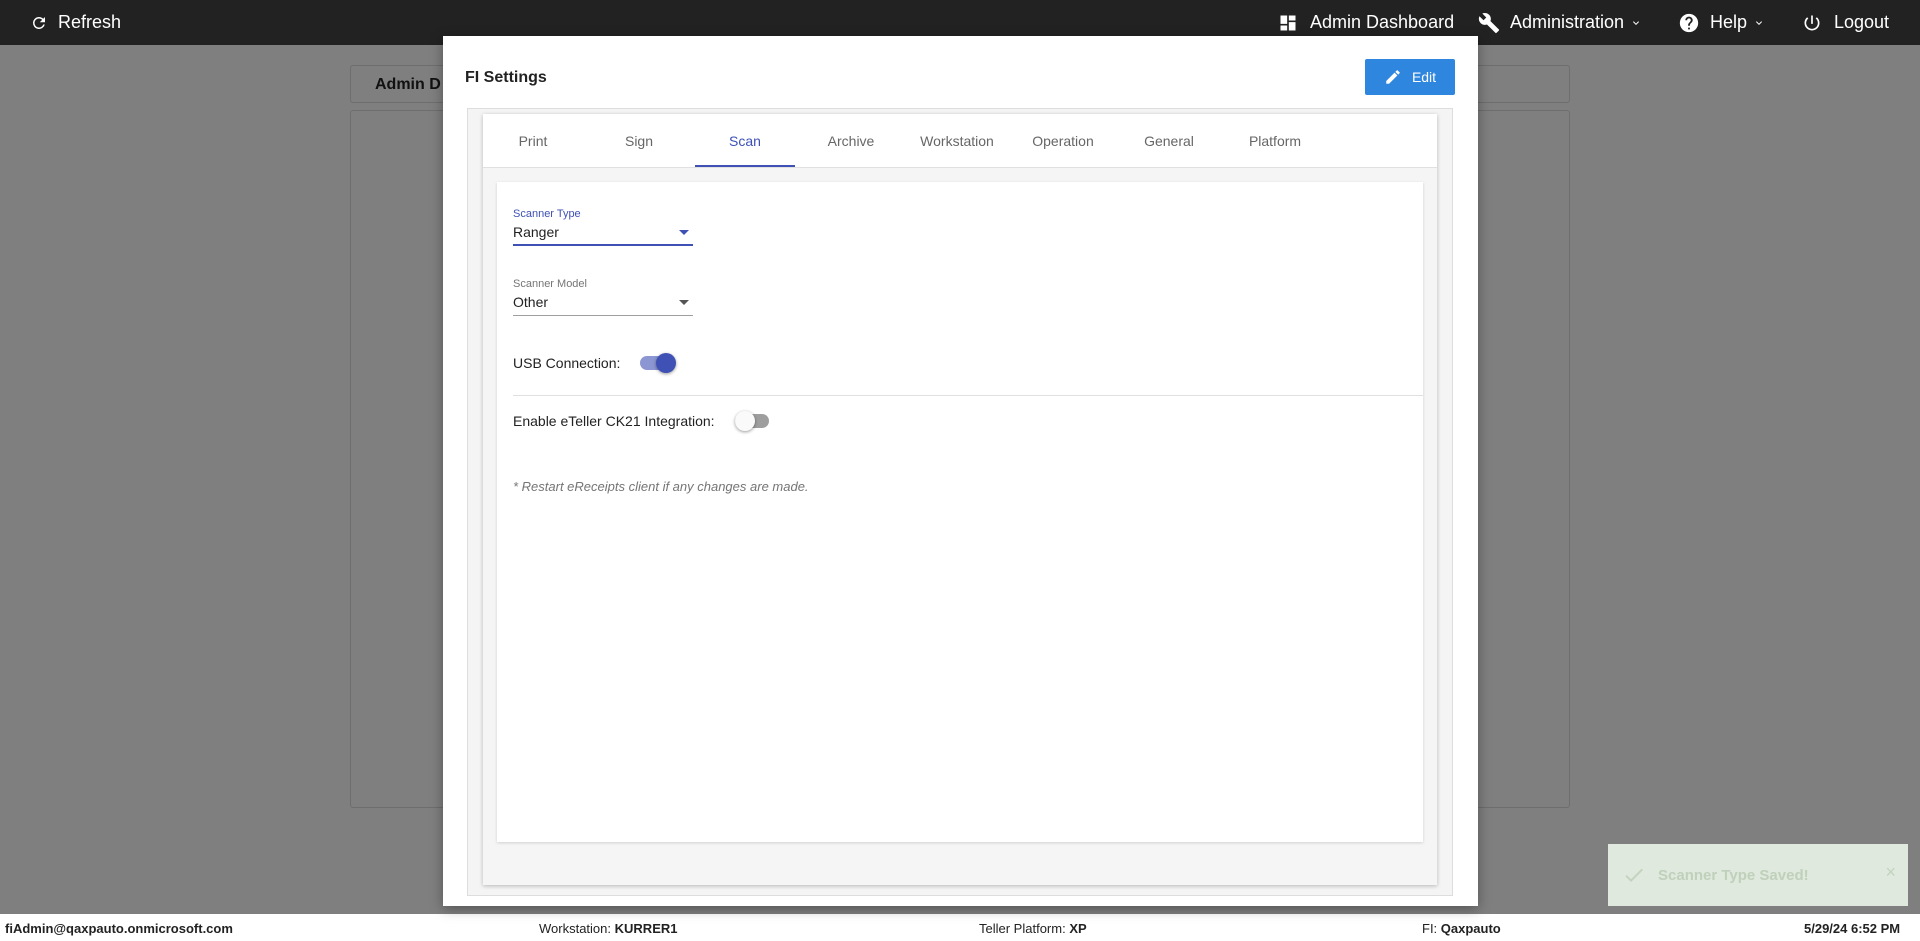 Image resolution: width=1920 pixels, height=941 pixels. What do you see at coordinates (851, 141) in the screenshot?
I see `tab-archive: Archive` at bounding box center [851, 141].